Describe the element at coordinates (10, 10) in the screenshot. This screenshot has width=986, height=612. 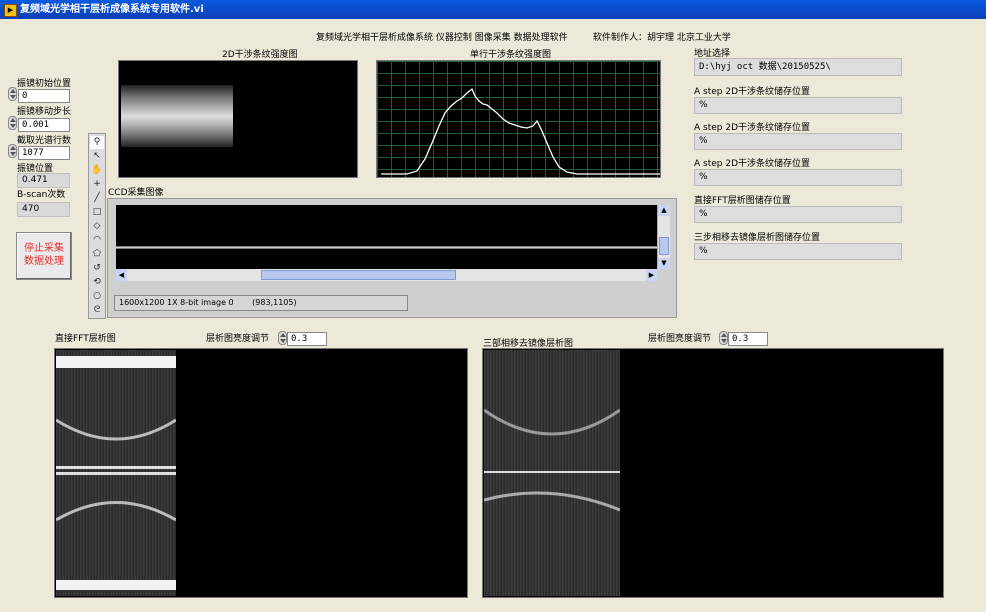
I see `labview-icon: ▶` at that location.